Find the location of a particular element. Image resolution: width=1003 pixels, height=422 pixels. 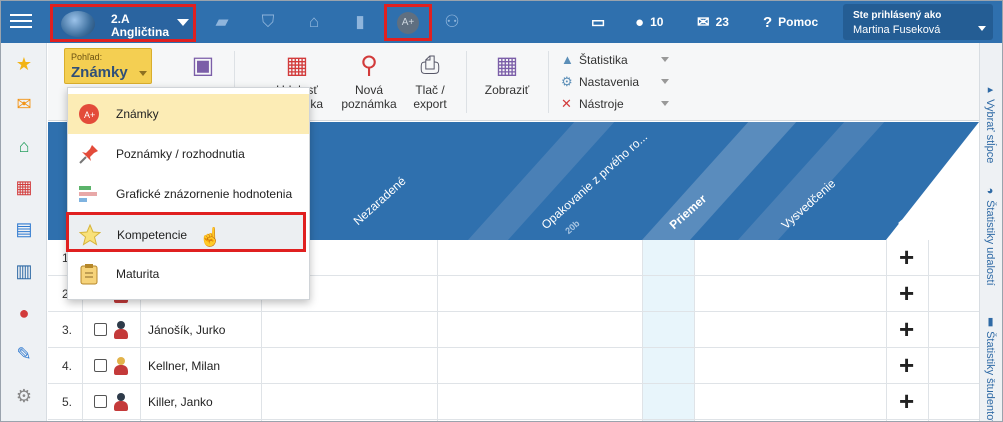

chat-icon: ● is located at coordinates (24, 313).